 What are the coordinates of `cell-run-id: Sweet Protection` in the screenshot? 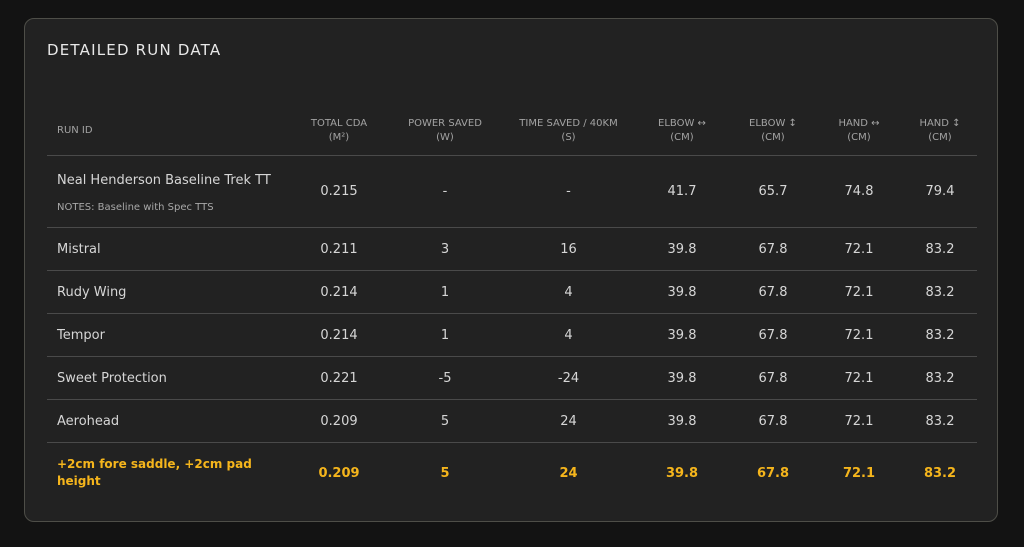 It's located at (169, 378).